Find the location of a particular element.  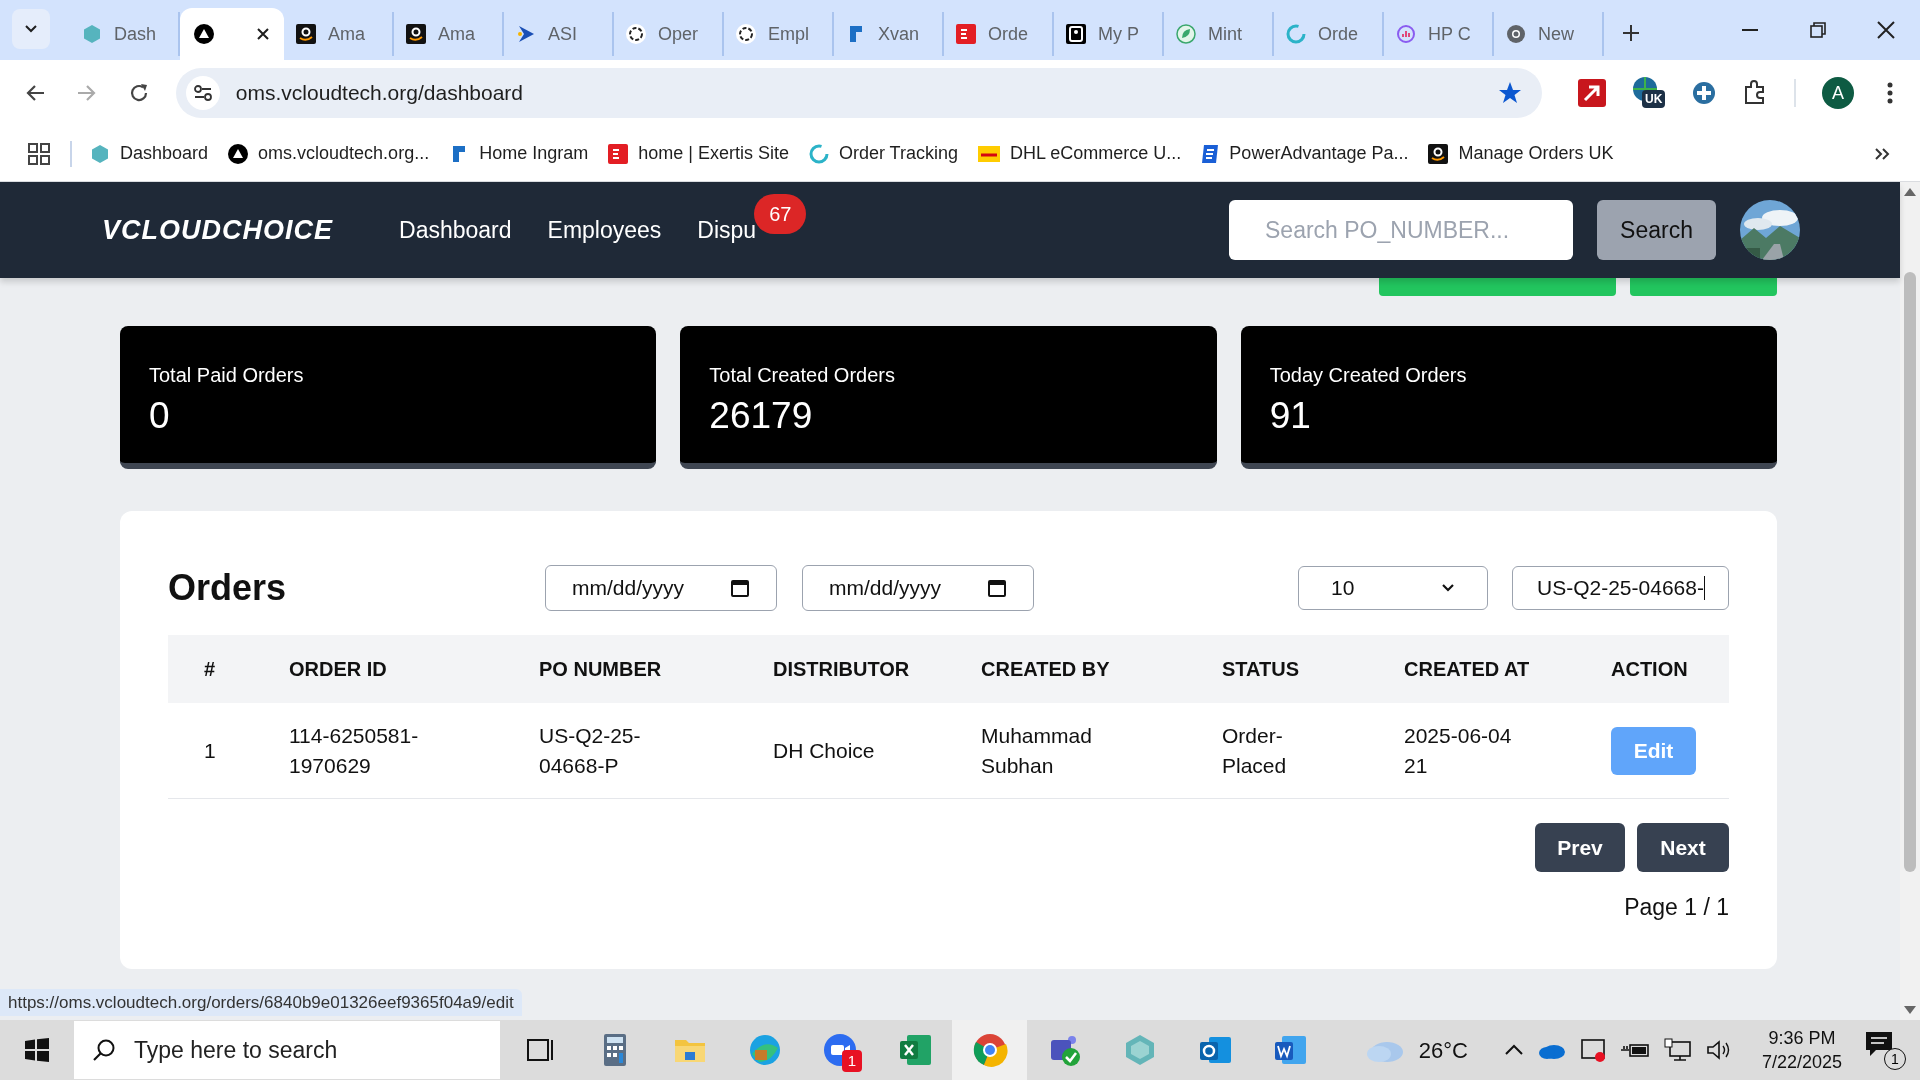

bookmark-link: Manage Orders UK is located at coordinates (1536, 153).